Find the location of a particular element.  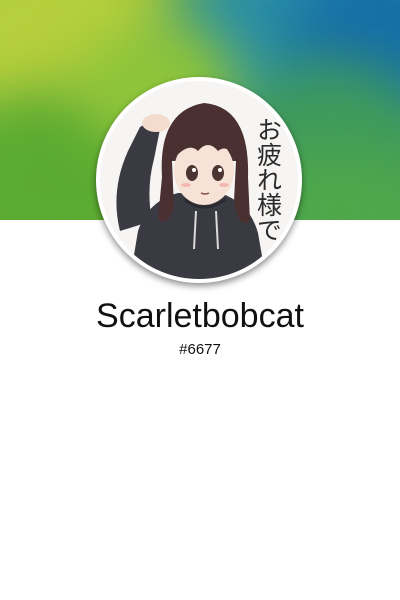

user-discriminator: #6677 is located at coordinates (200, 349).